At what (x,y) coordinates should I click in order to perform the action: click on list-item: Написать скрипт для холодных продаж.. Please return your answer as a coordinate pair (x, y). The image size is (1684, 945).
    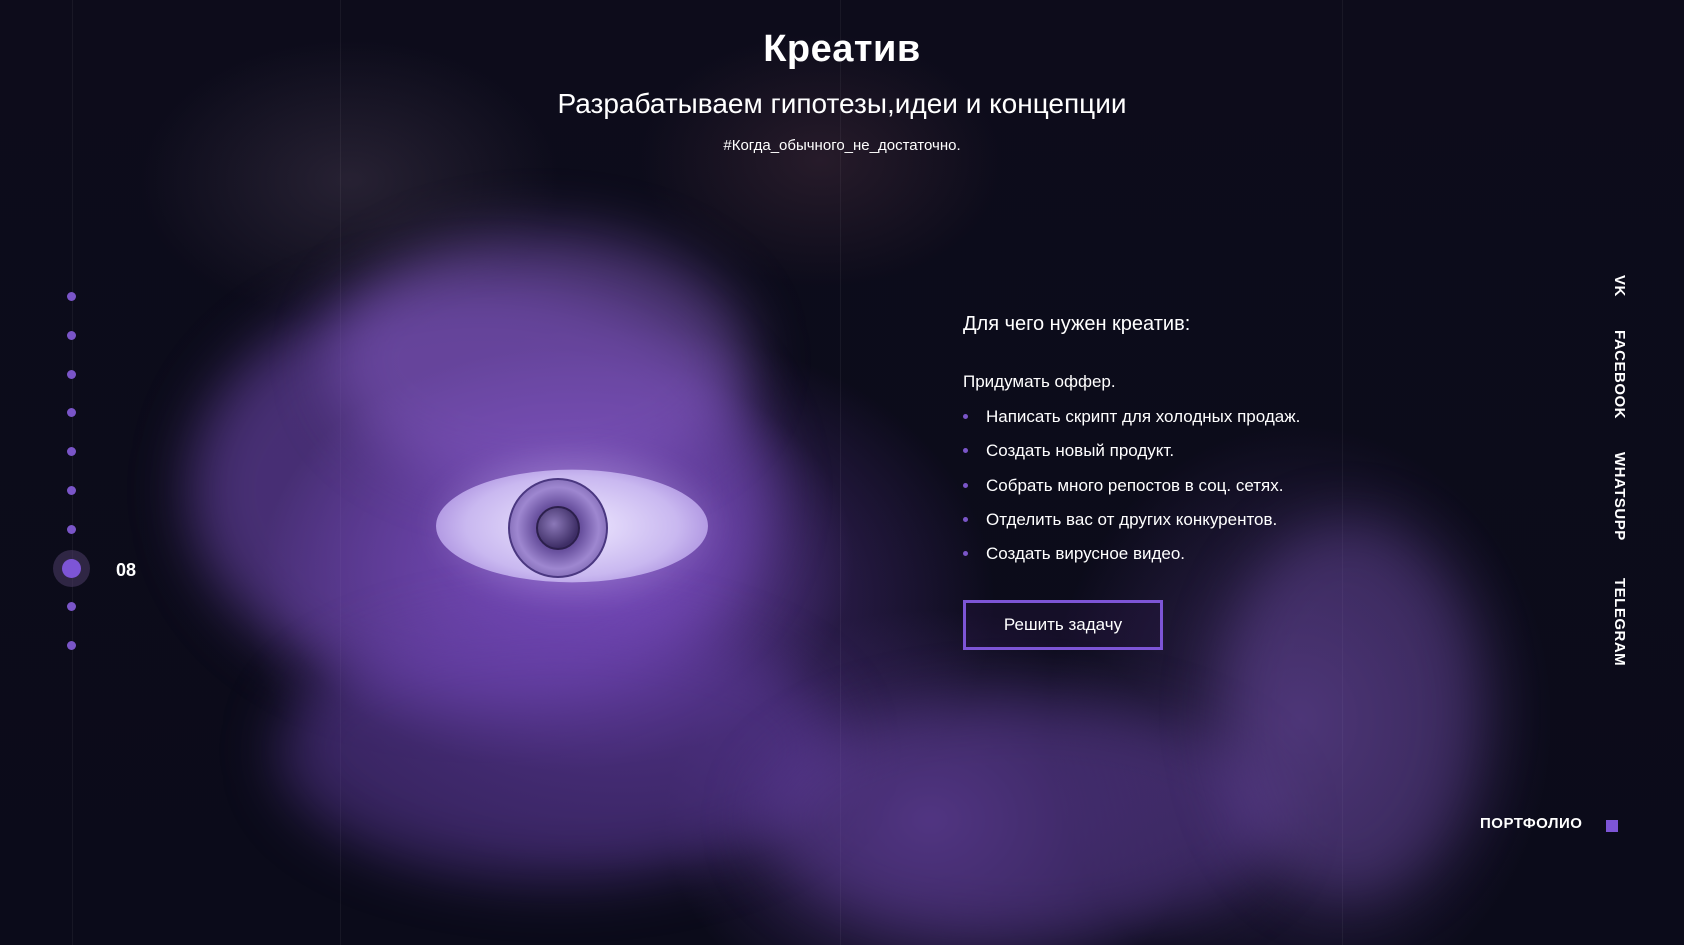
    Looking at the image, I should click on (1131, 422).